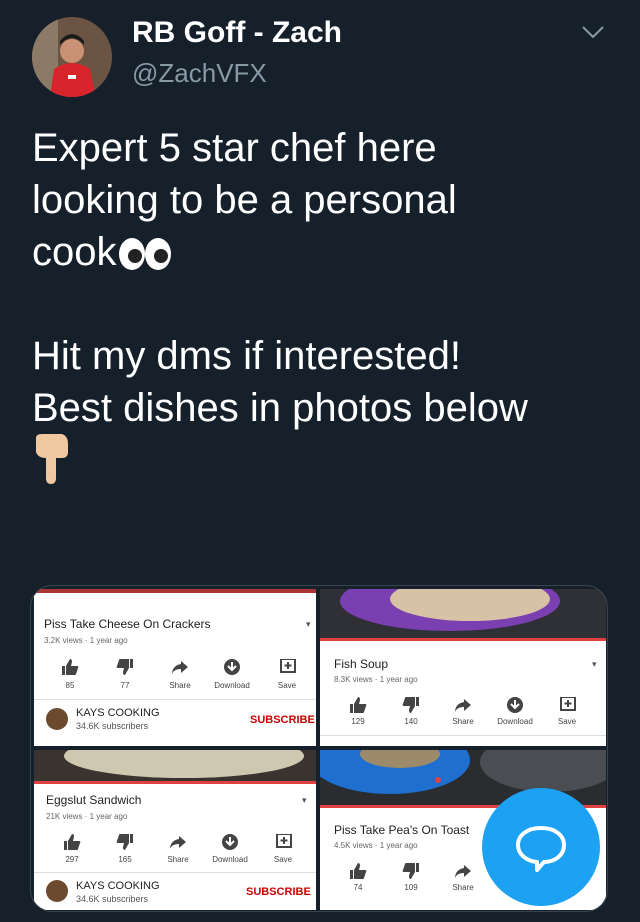  Describe the element at coordinates (125, 685) in the screenshot. I see `dislike-count: 77` at that location.